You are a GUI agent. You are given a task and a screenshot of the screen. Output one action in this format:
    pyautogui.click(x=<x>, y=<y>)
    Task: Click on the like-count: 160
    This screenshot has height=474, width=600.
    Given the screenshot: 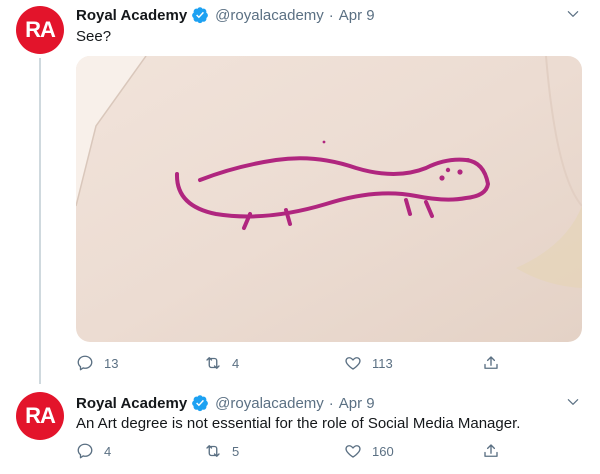 What is the action you would take?
    pyautogui.click(x=383, y=451)
    